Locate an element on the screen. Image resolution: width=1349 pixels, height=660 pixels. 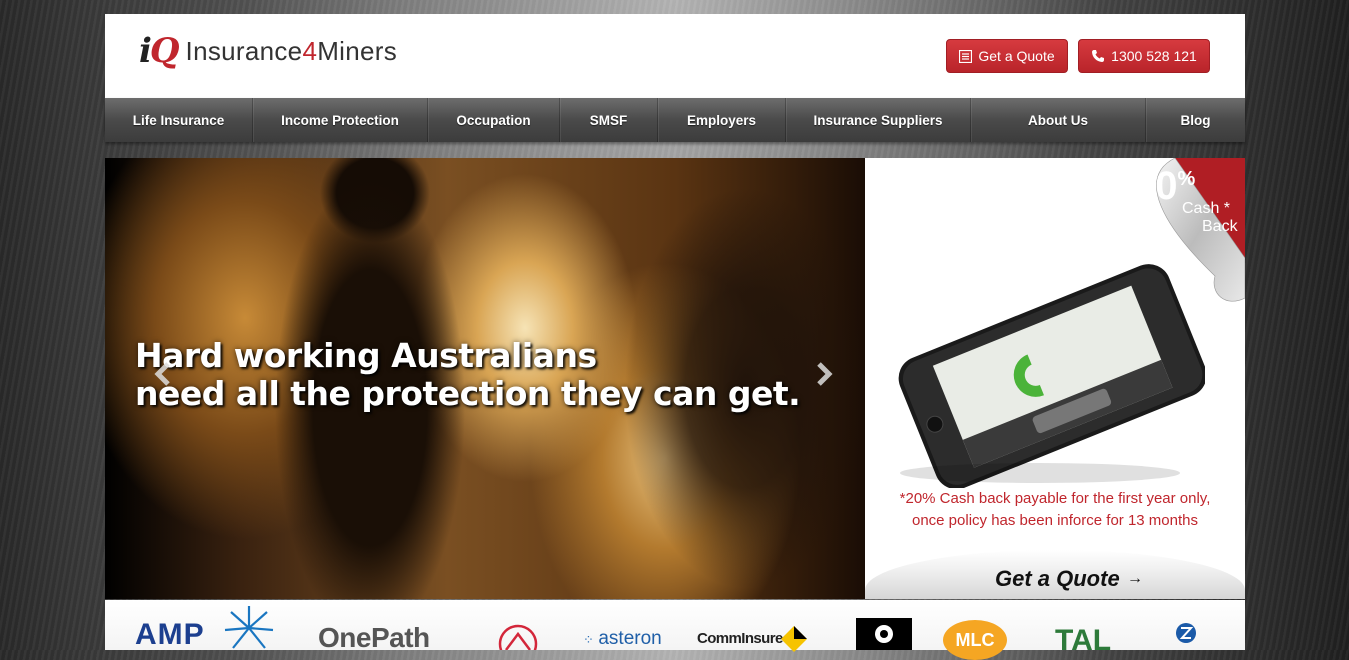
asteron-dots-icon: ⁘ is located at coordinates (588, 639).